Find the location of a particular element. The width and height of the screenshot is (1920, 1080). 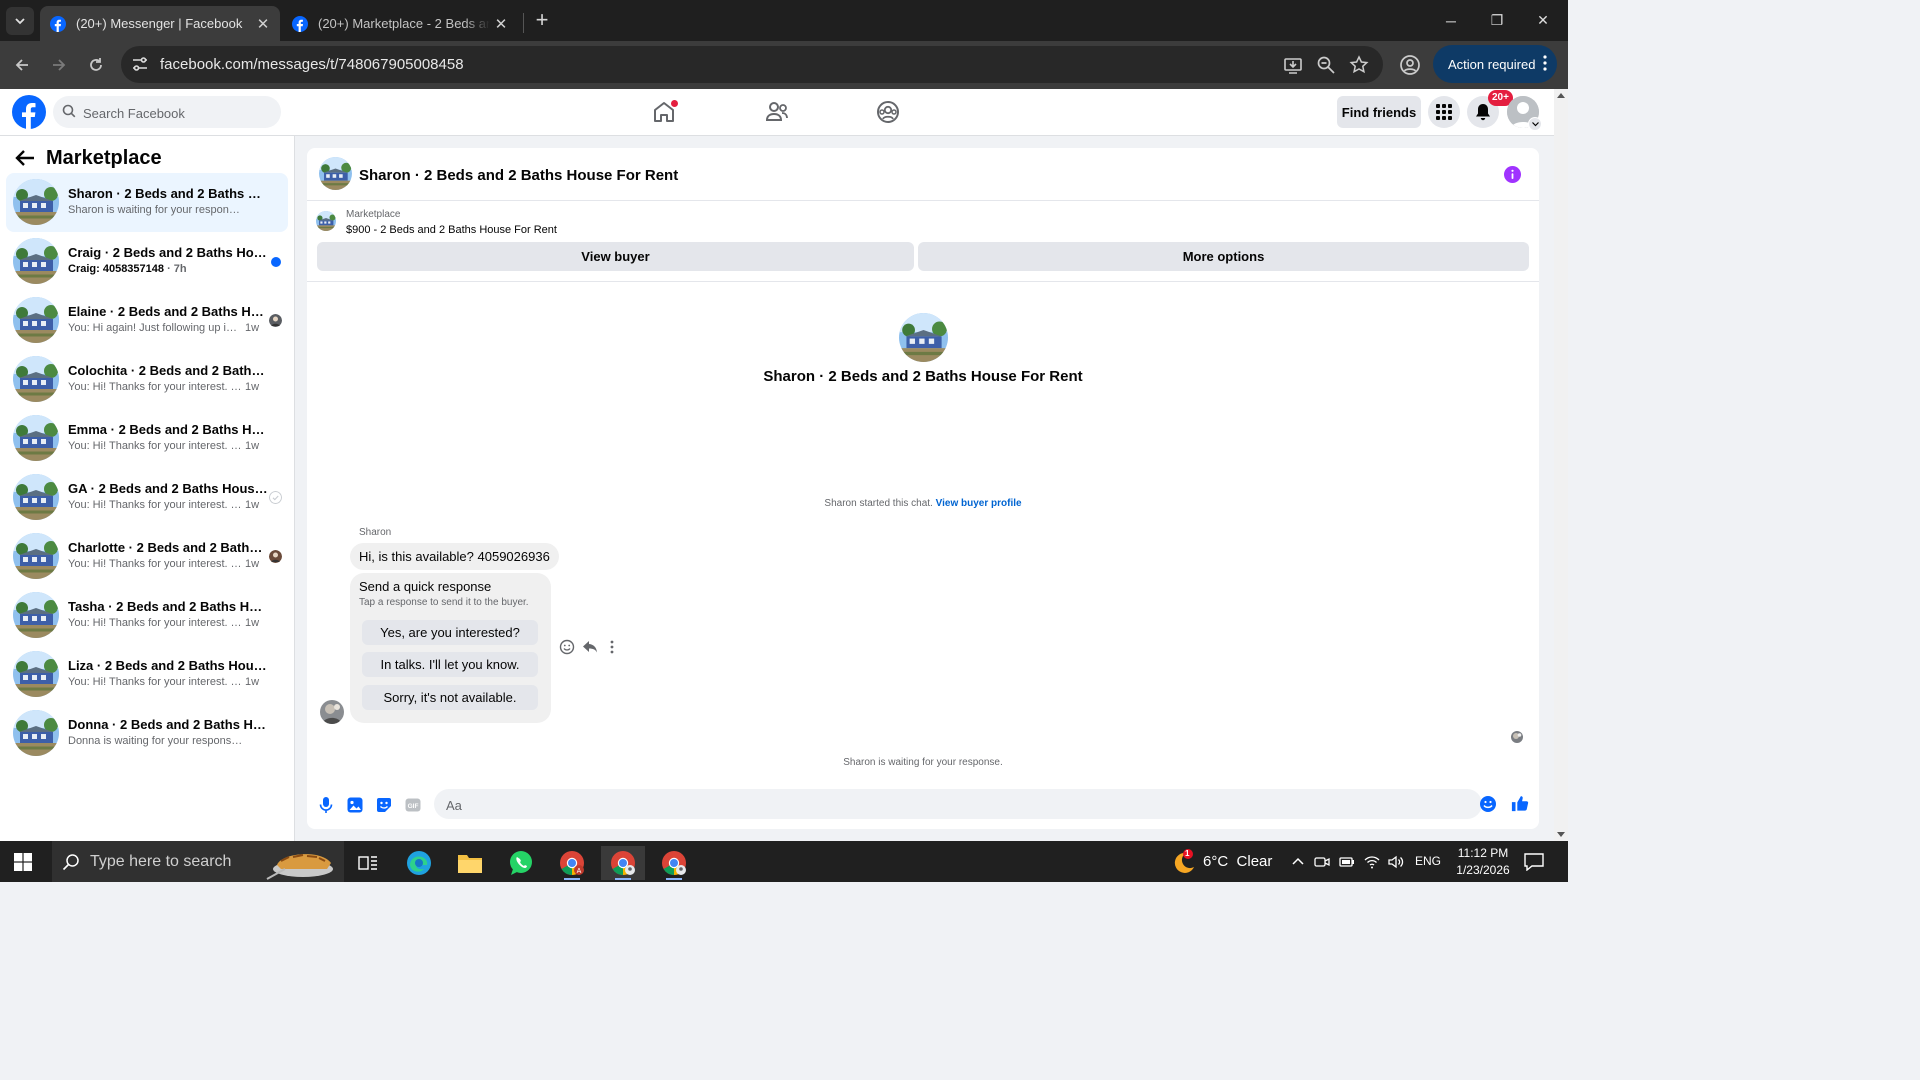

volume-icon is located at coordinates (1396, 862).